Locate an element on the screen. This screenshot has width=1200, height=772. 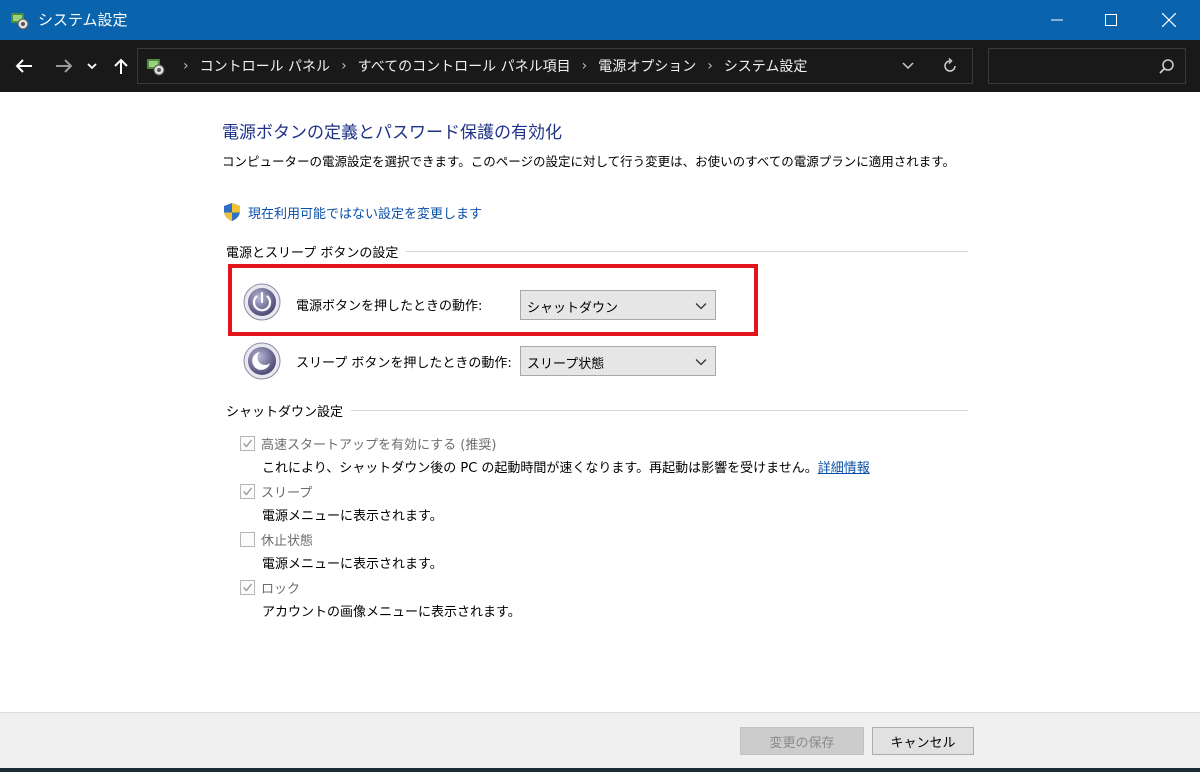
lock-option: ロック is located at coordinates (270, 587).